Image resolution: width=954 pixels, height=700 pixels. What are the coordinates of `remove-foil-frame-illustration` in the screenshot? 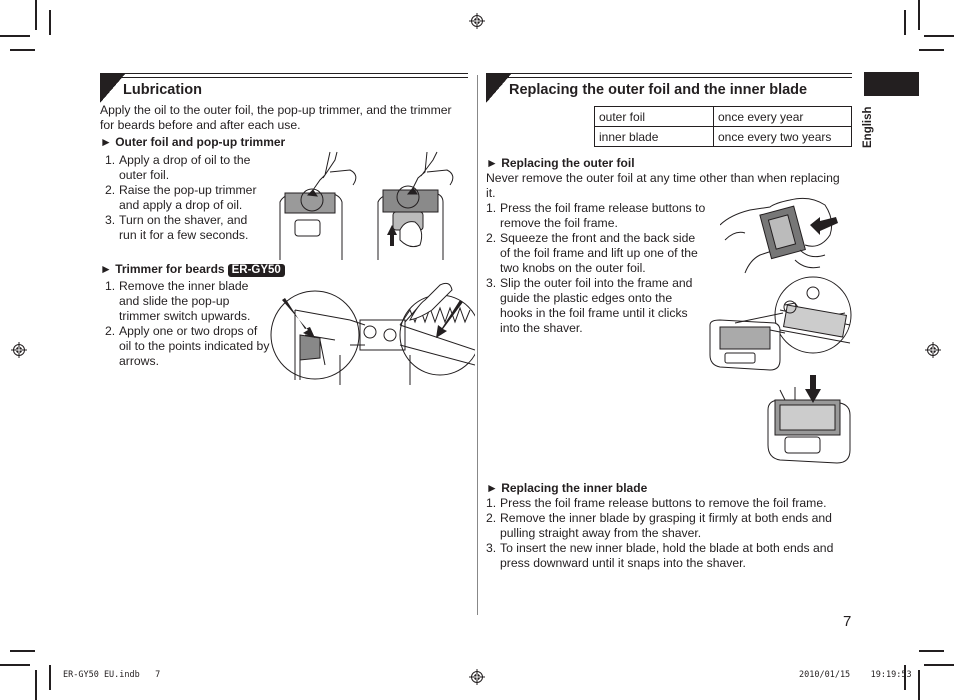 It's located at (779, 235).